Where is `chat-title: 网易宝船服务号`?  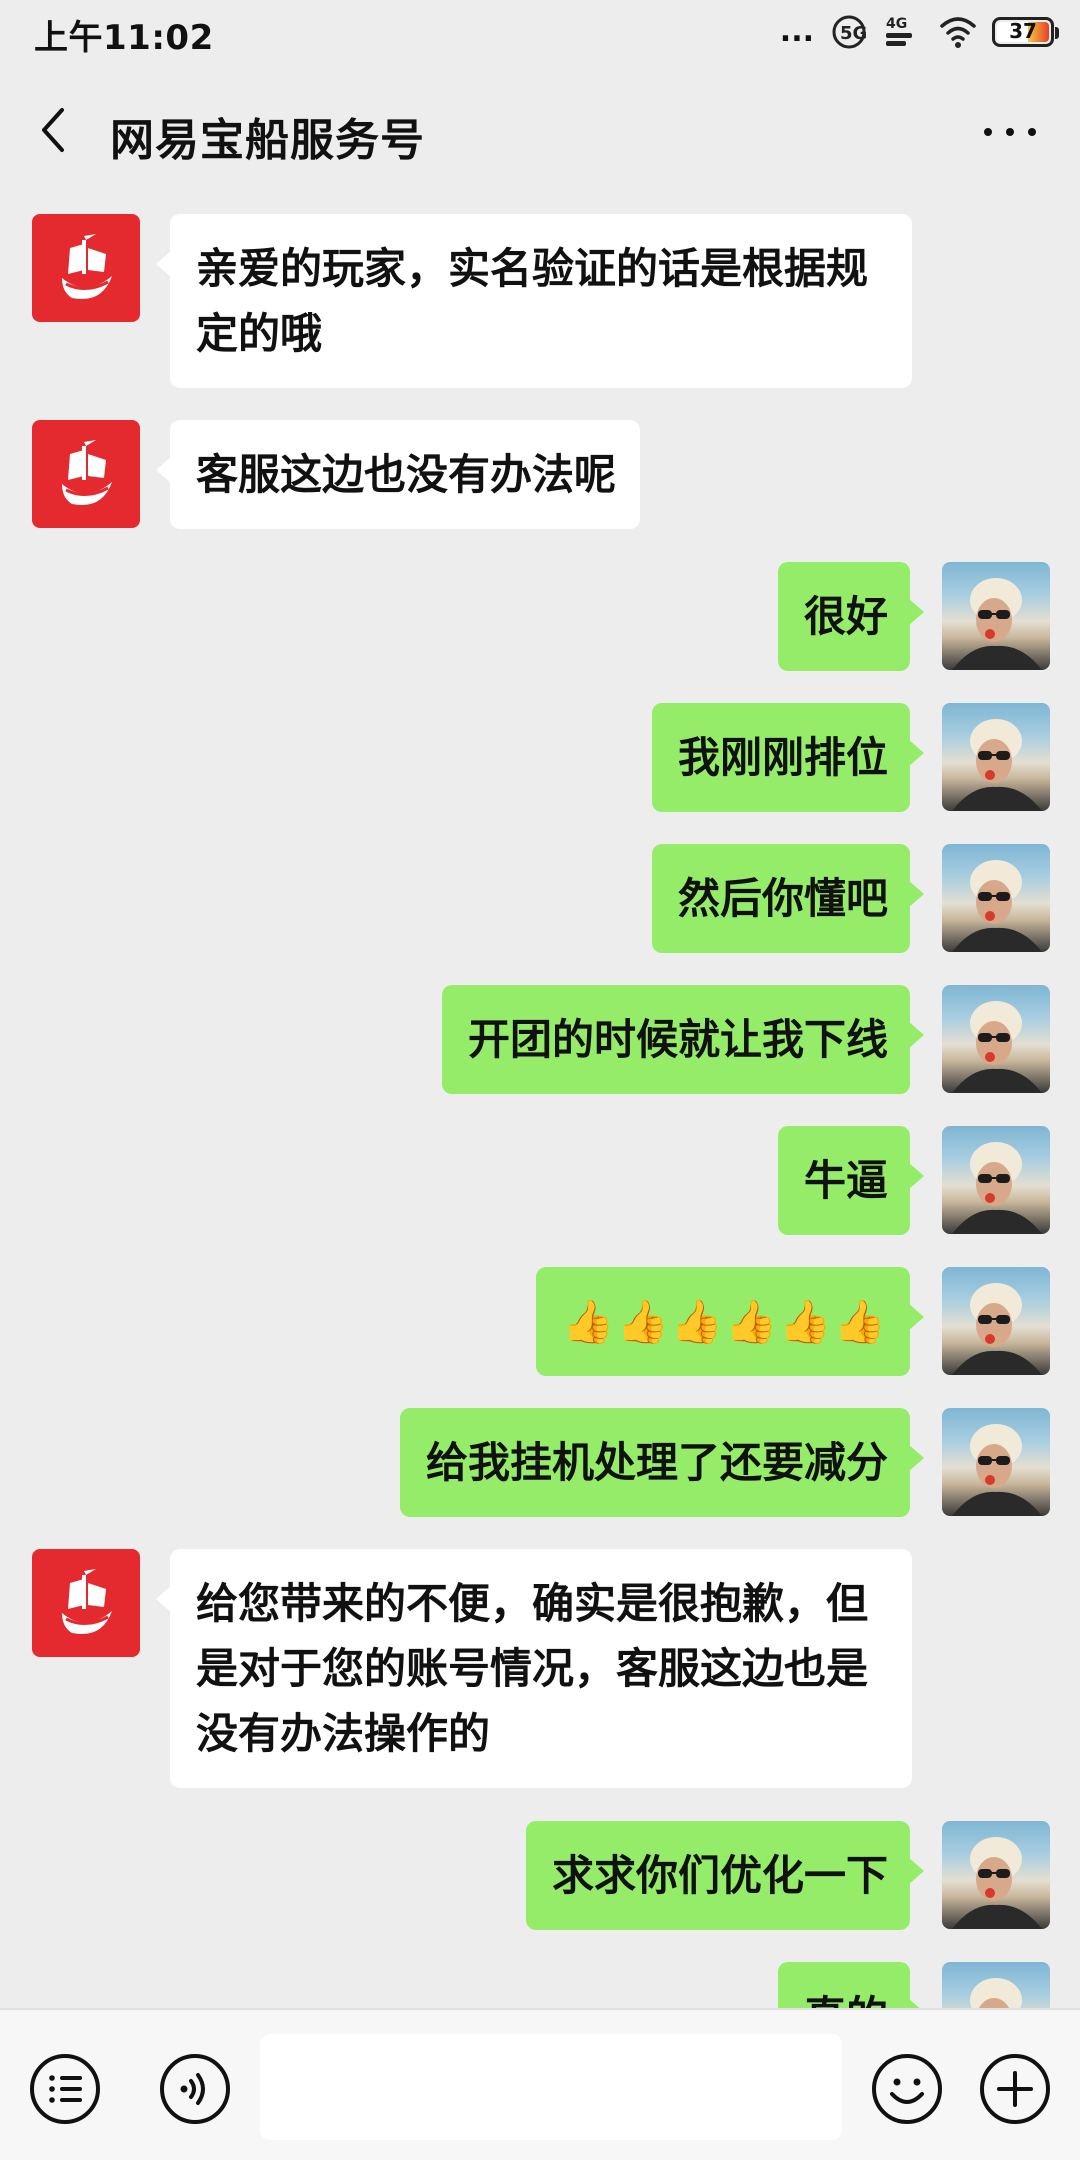 chat-title: 网易宝船服务号 is located at coordinates (267, 140).